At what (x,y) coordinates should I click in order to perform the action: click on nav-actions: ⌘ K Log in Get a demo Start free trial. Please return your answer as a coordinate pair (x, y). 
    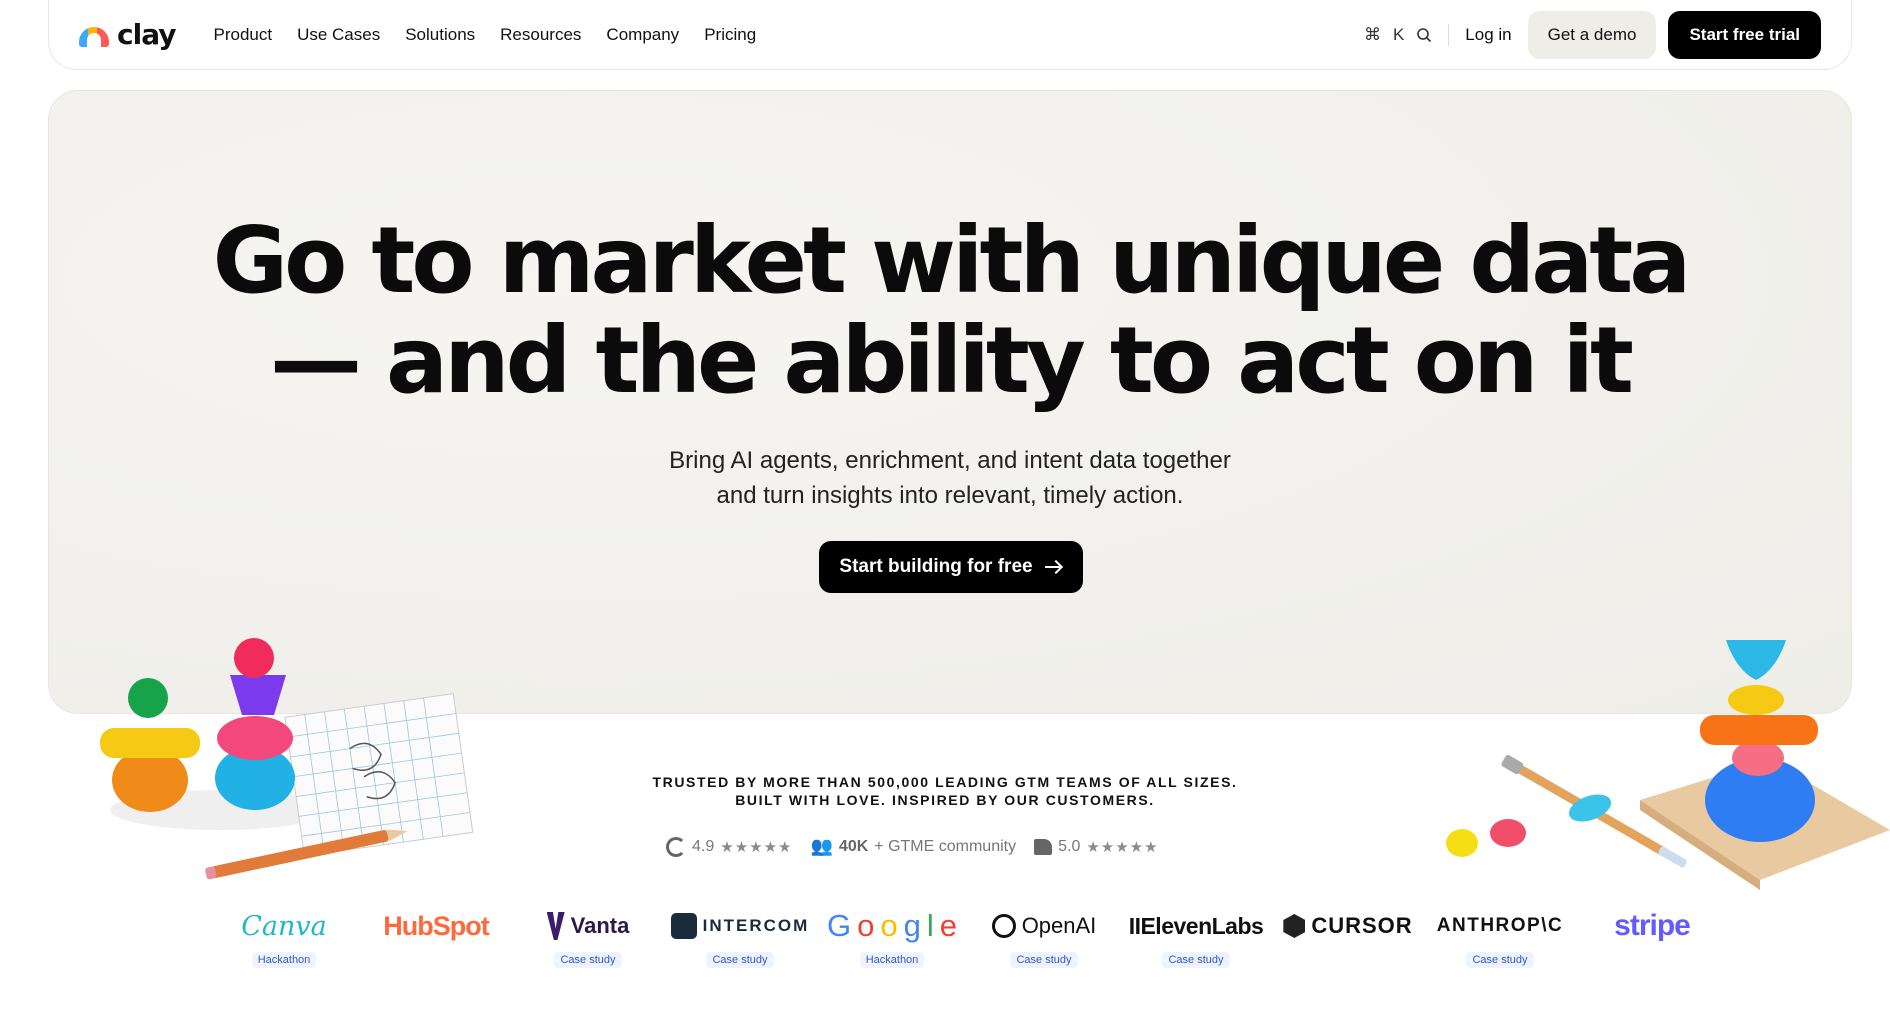
    Looking at the image, I should click on (1592, 34).